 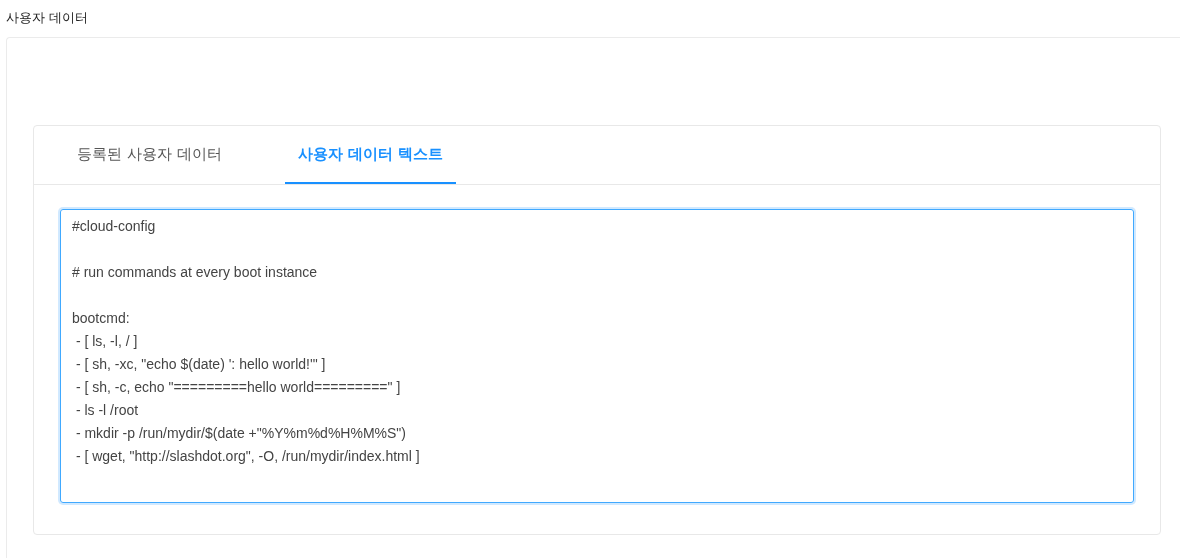 I want to click on section-title: 사용자 데이터, so click(x=48, y=18).